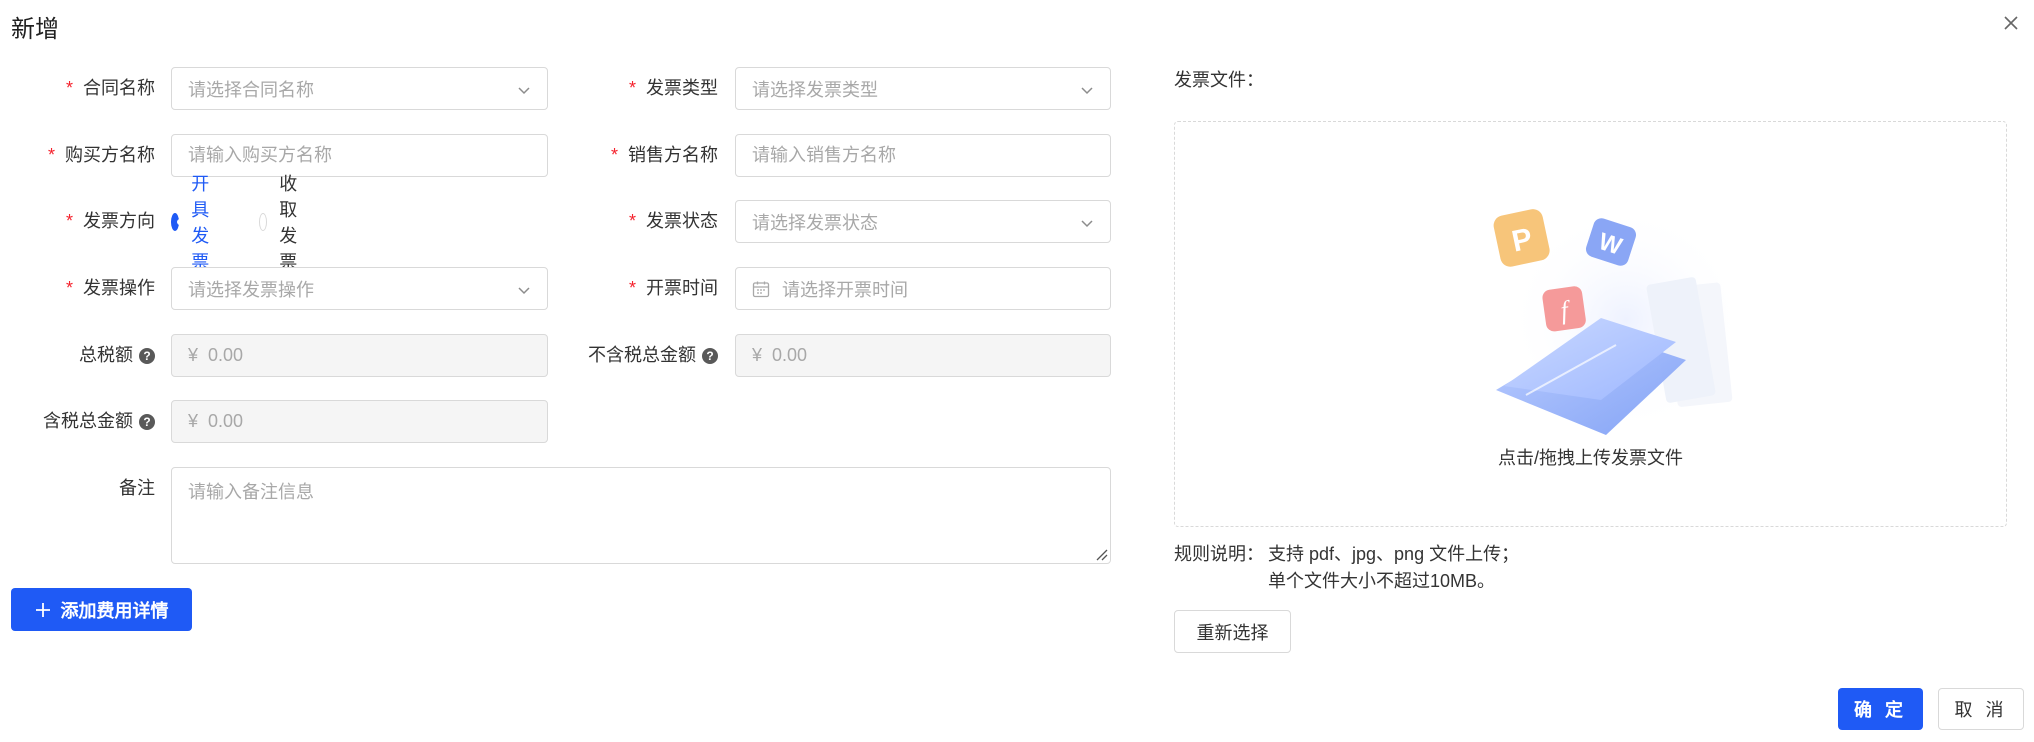  I want to click on invoice-status-select: 请选择发票状态, so click(923, 221).